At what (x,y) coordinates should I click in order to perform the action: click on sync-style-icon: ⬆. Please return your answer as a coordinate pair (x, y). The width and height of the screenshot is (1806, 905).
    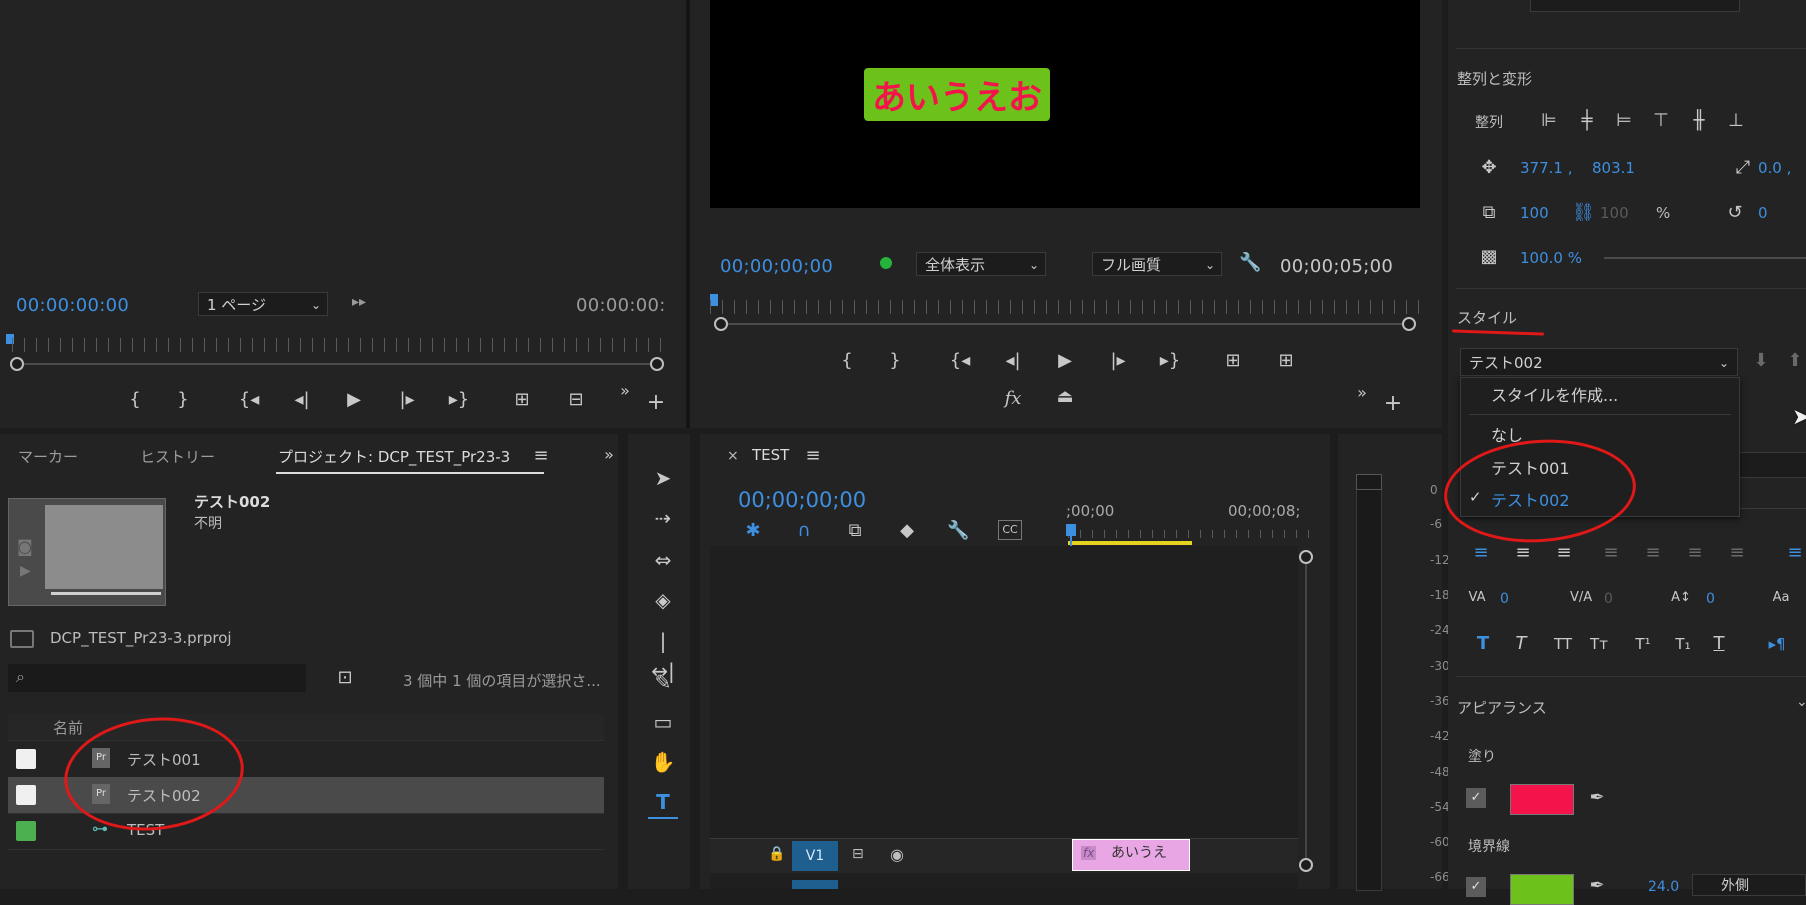
    Looking at the image, I should click on (1795, 361).